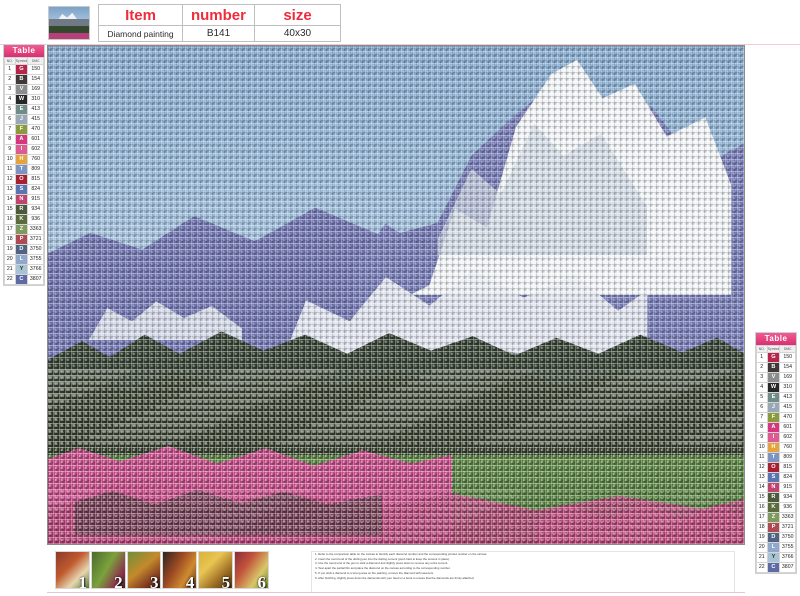 The image size is (800, 596). Describe the element at coordinates (773, 357) in the screenshot. I see `legend-symbol-G-icon: G` at that location.